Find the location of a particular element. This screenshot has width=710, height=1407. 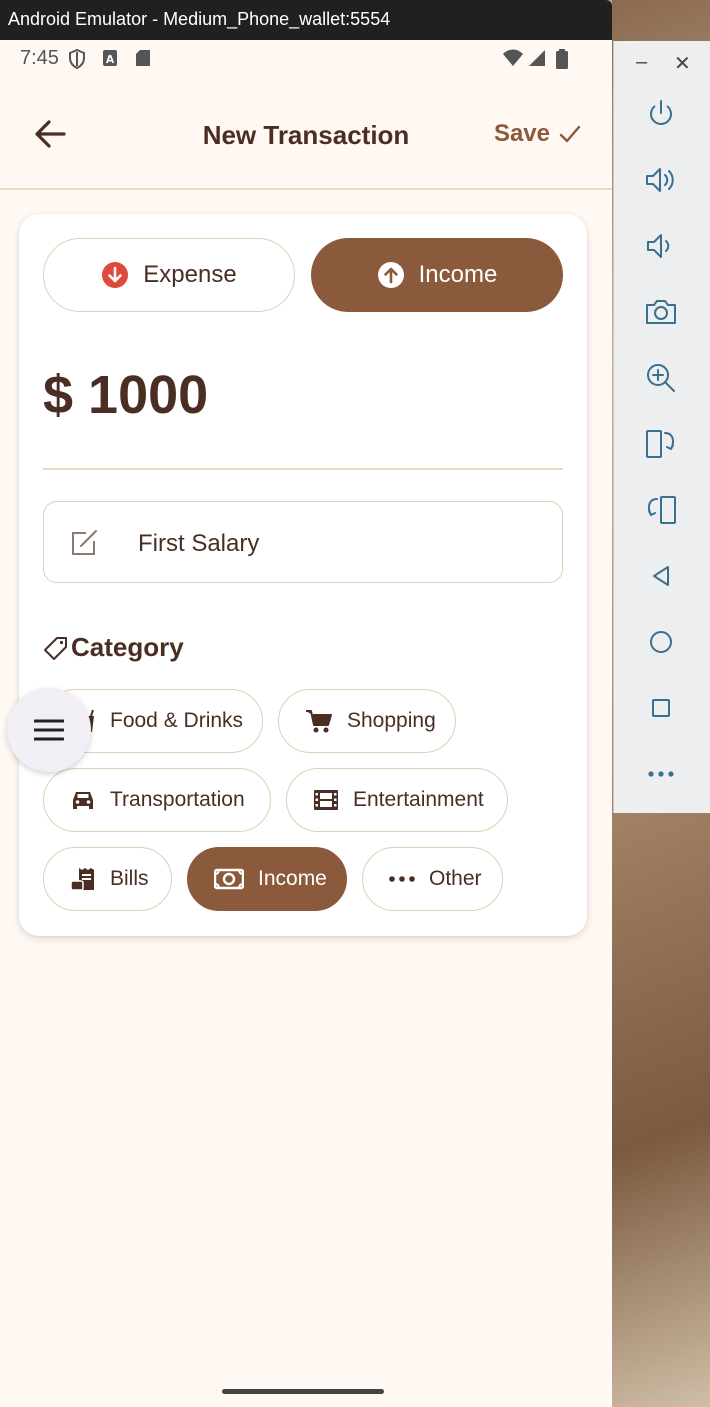

zoom-button is located at coordinates (661, 378).